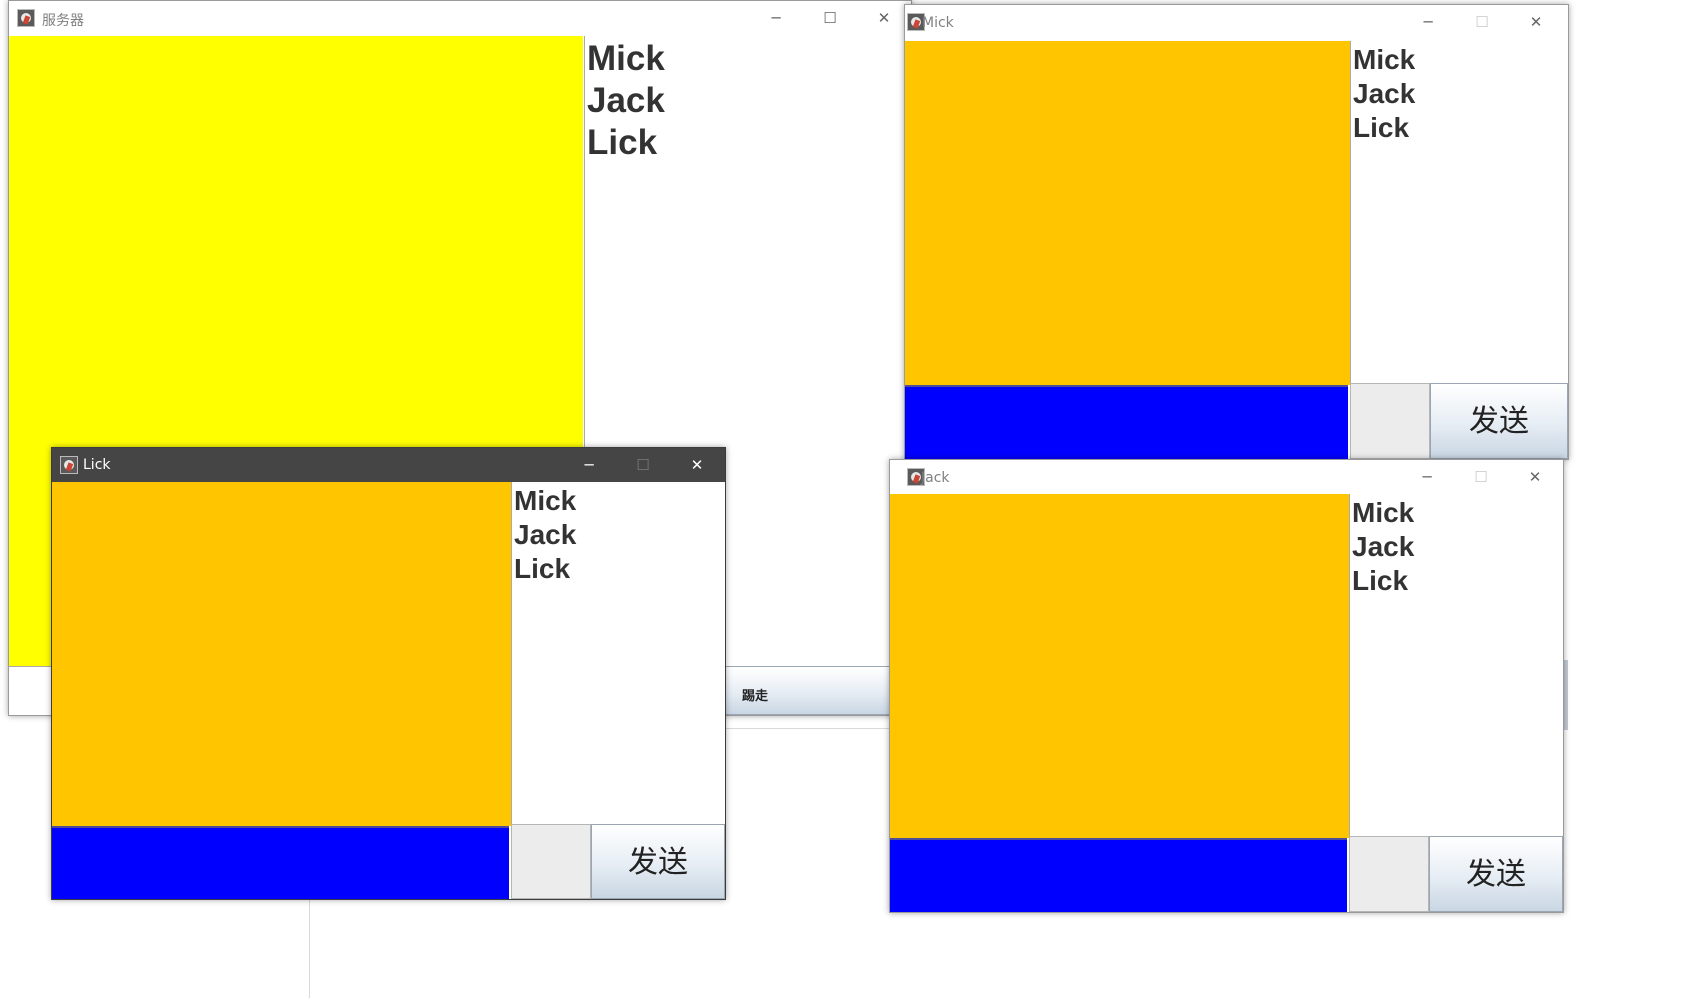  I want to click on kick-button: 踢走, so click(817, 690).